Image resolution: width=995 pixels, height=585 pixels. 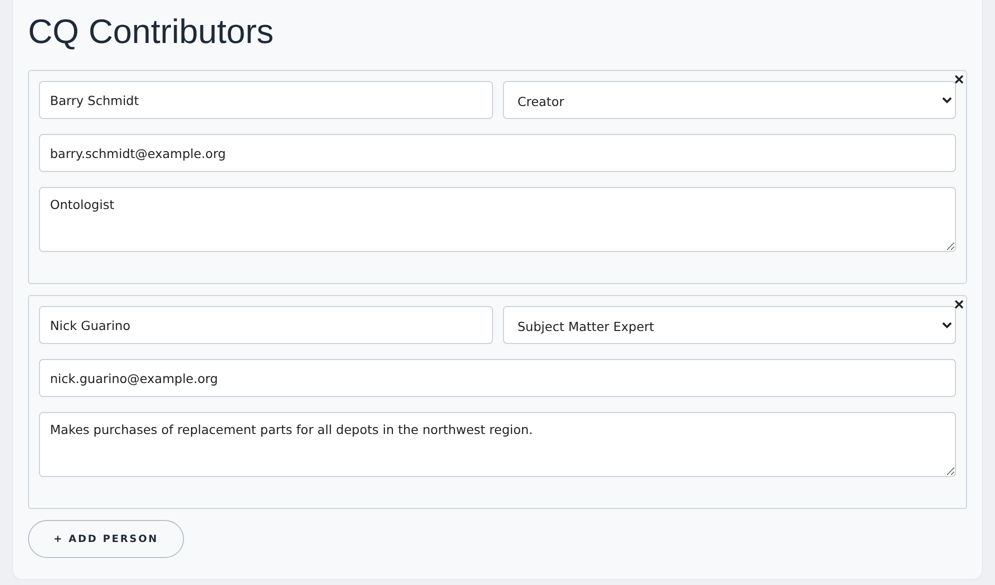 What do you see at coordinates (729, 100) in the screenshot?
I see `role-select: Creator` at bounding box center [729, 100].